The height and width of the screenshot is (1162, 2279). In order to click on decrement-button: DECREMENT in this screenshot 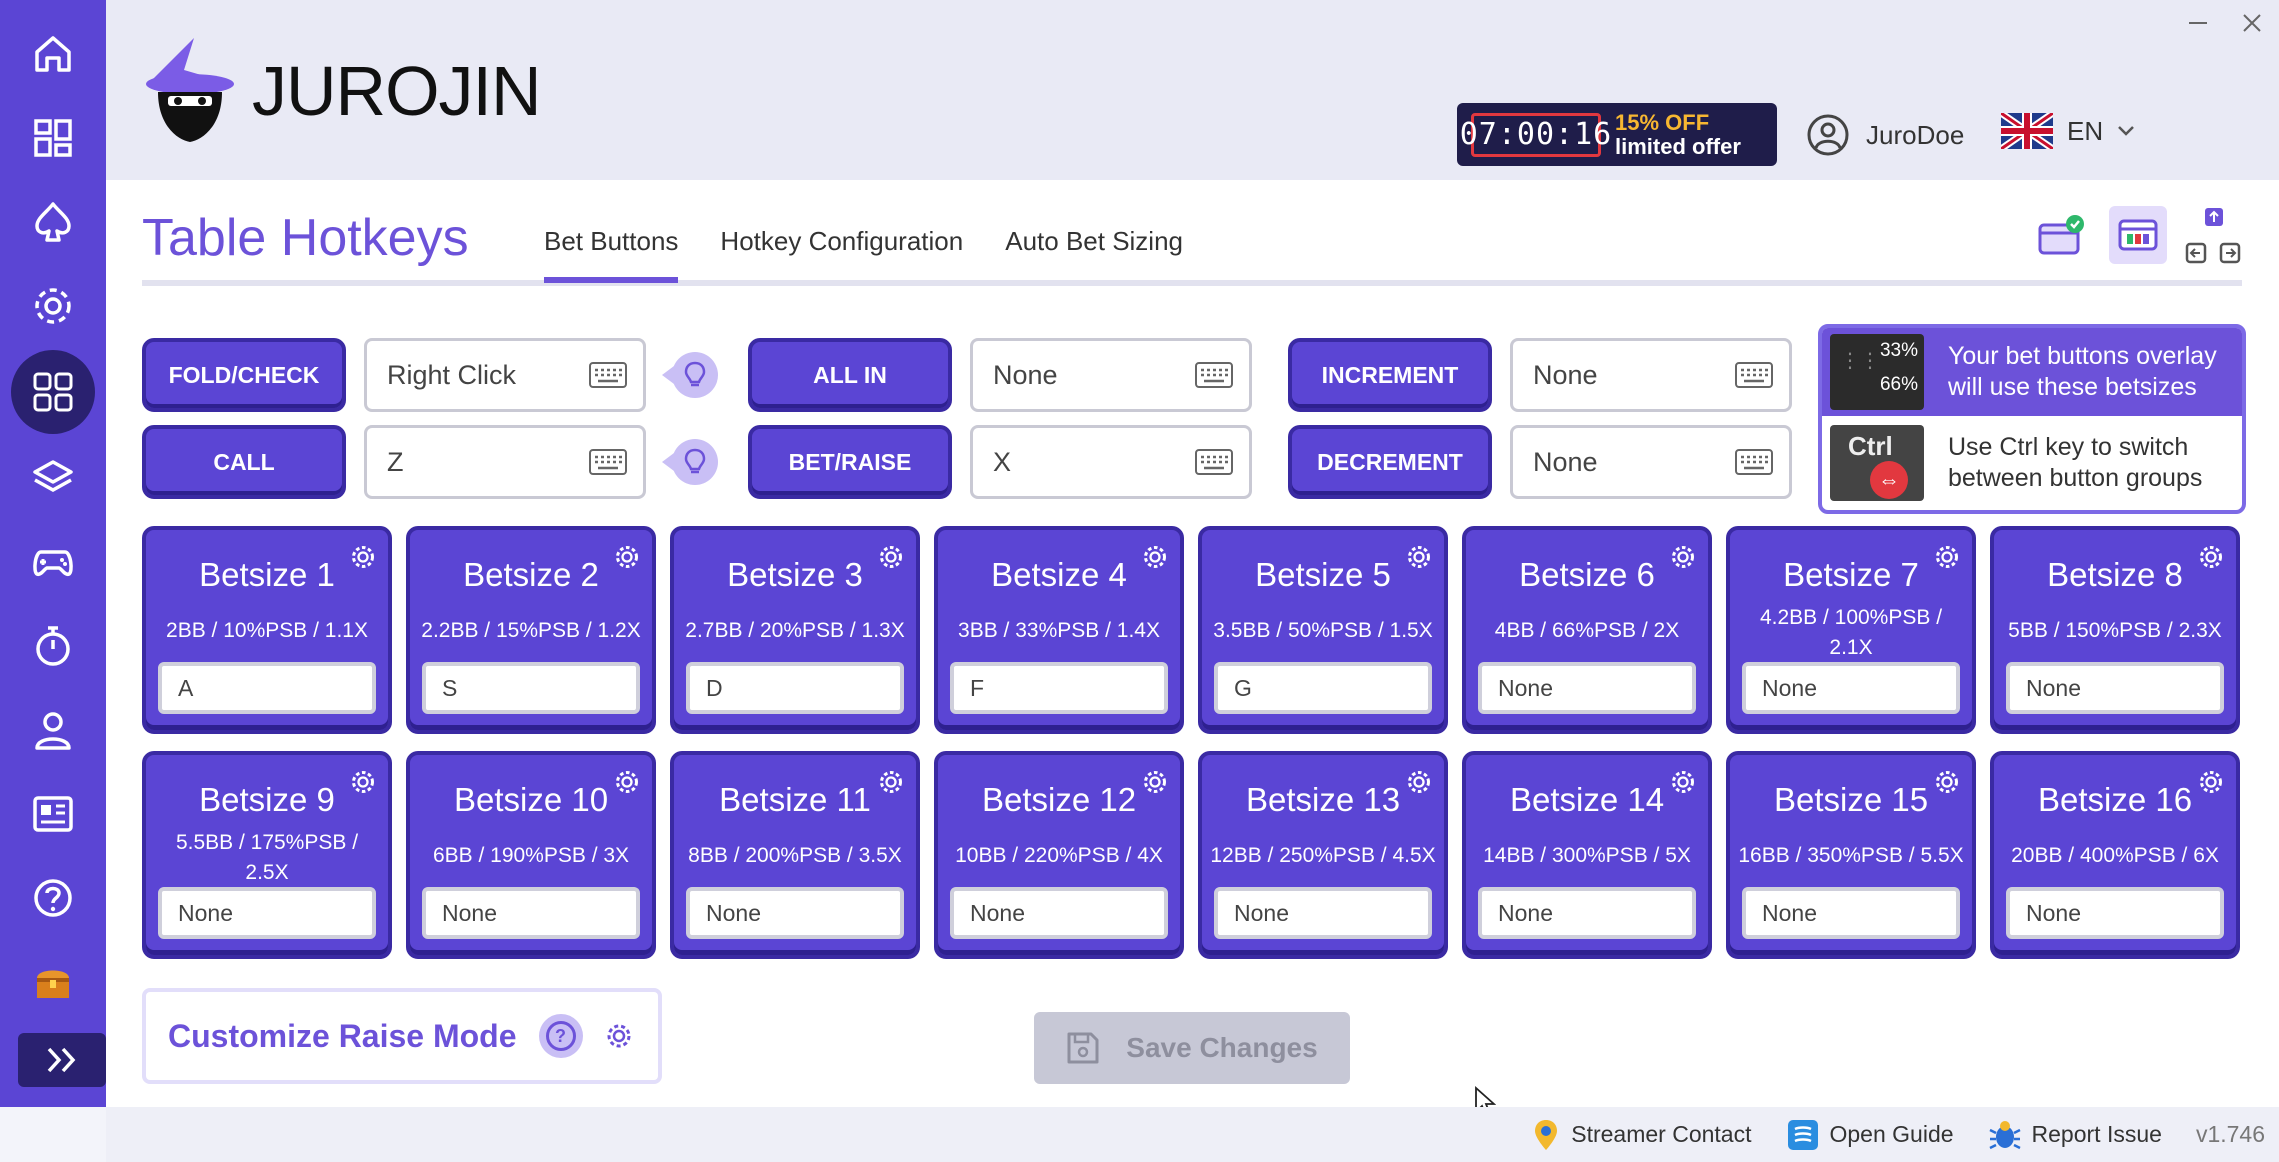, I will do `click(1390, 462)`.